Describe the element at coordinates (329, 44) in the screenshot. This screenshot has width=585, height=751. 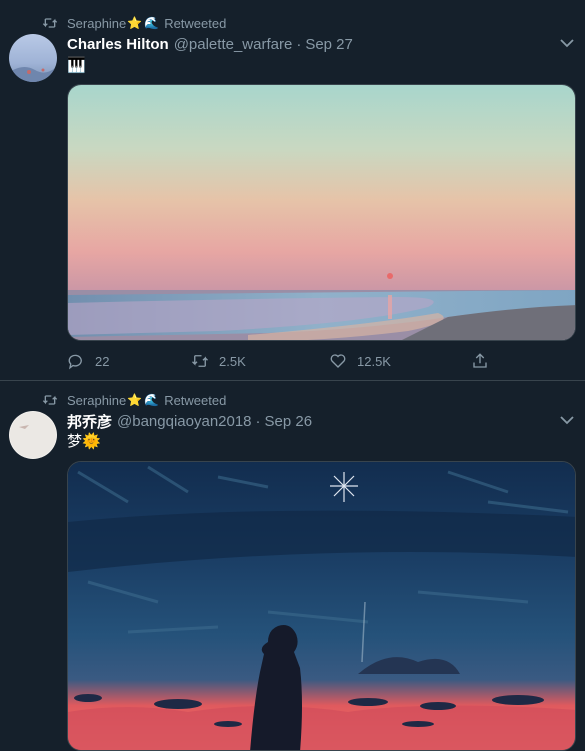
I see `tweet-date: Sep 27` at that location.